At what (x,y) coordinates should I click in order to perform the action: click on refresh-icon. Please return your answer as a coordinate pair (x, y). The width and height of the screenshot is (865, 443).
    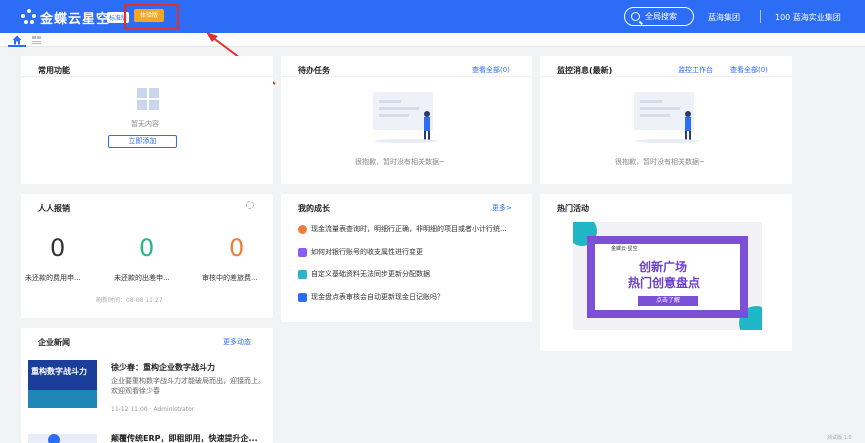
    Looking at the image, I should click on (250, 205).